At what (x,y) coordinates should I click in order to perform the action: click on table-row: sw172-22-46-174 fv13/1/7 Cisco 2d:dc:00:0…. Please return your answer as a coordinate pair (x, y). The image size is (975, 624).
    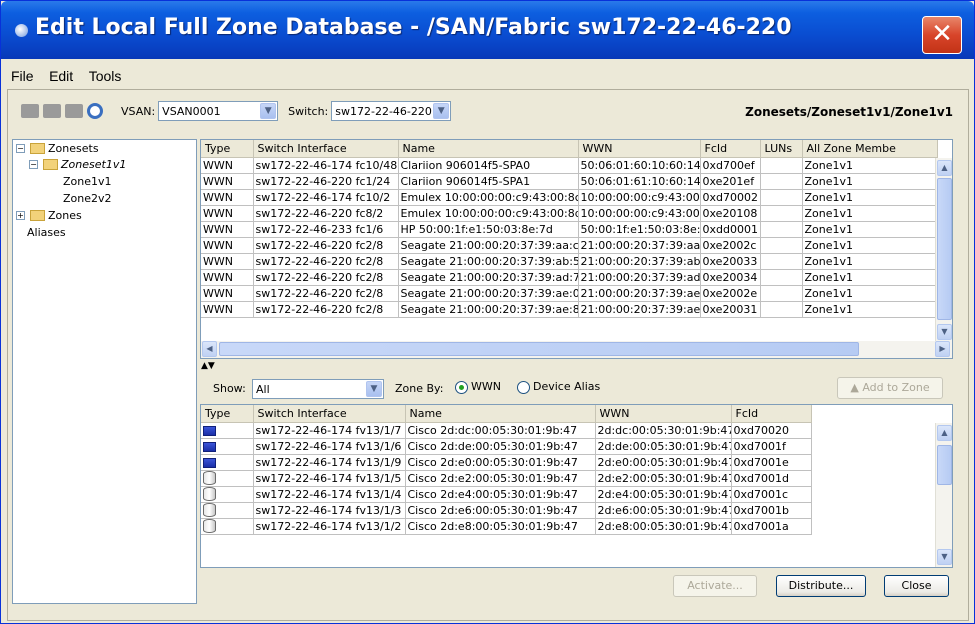
    Looking at the image, I should click on (506, 430).